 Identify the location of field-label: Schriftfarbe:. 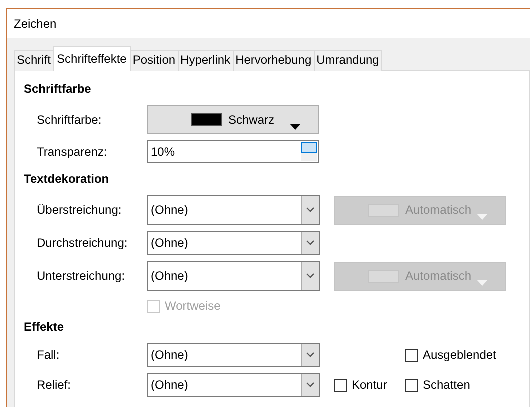
(70, 120).